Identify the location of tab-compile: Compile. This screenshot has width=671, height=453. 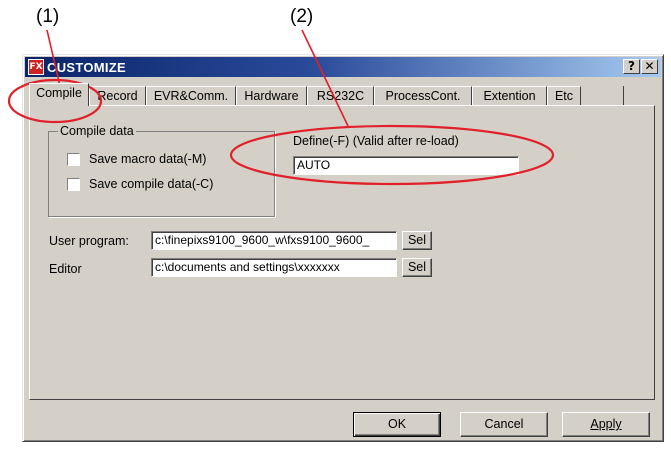
(59, 94).